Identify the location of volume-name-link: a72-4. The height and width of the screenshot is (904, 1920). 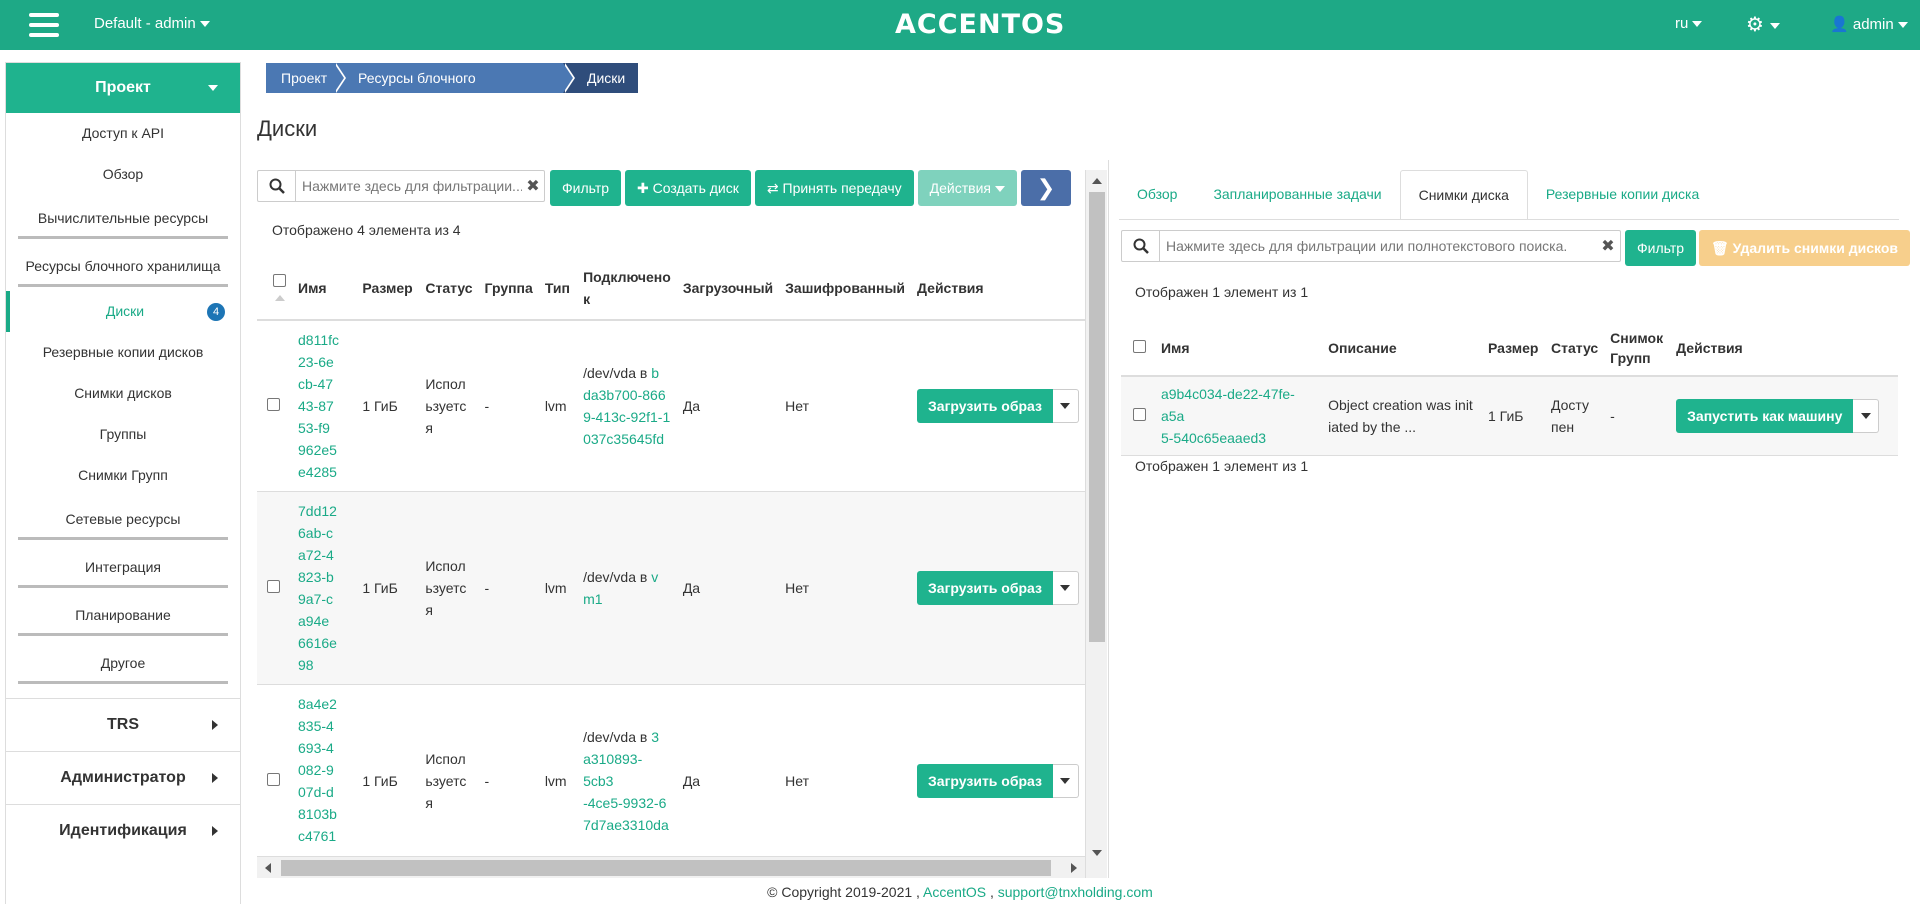
(316, 555).